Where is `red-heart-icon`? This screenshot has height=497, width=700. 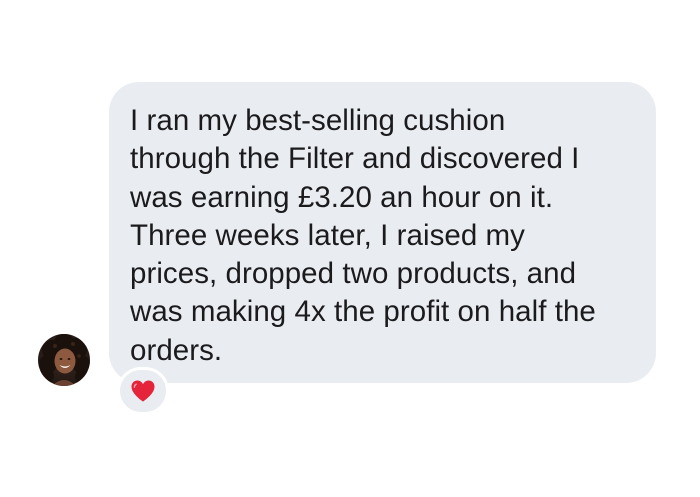 red-heart-icon is located at coordinates (143, 391).